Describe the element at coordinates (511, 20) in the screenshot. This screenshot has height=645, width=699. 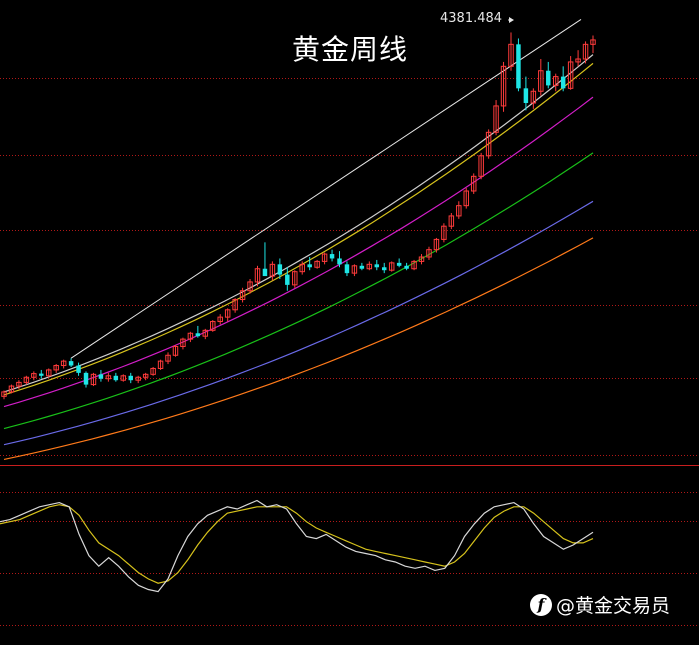
I see `peak-arrow-head` at that location.